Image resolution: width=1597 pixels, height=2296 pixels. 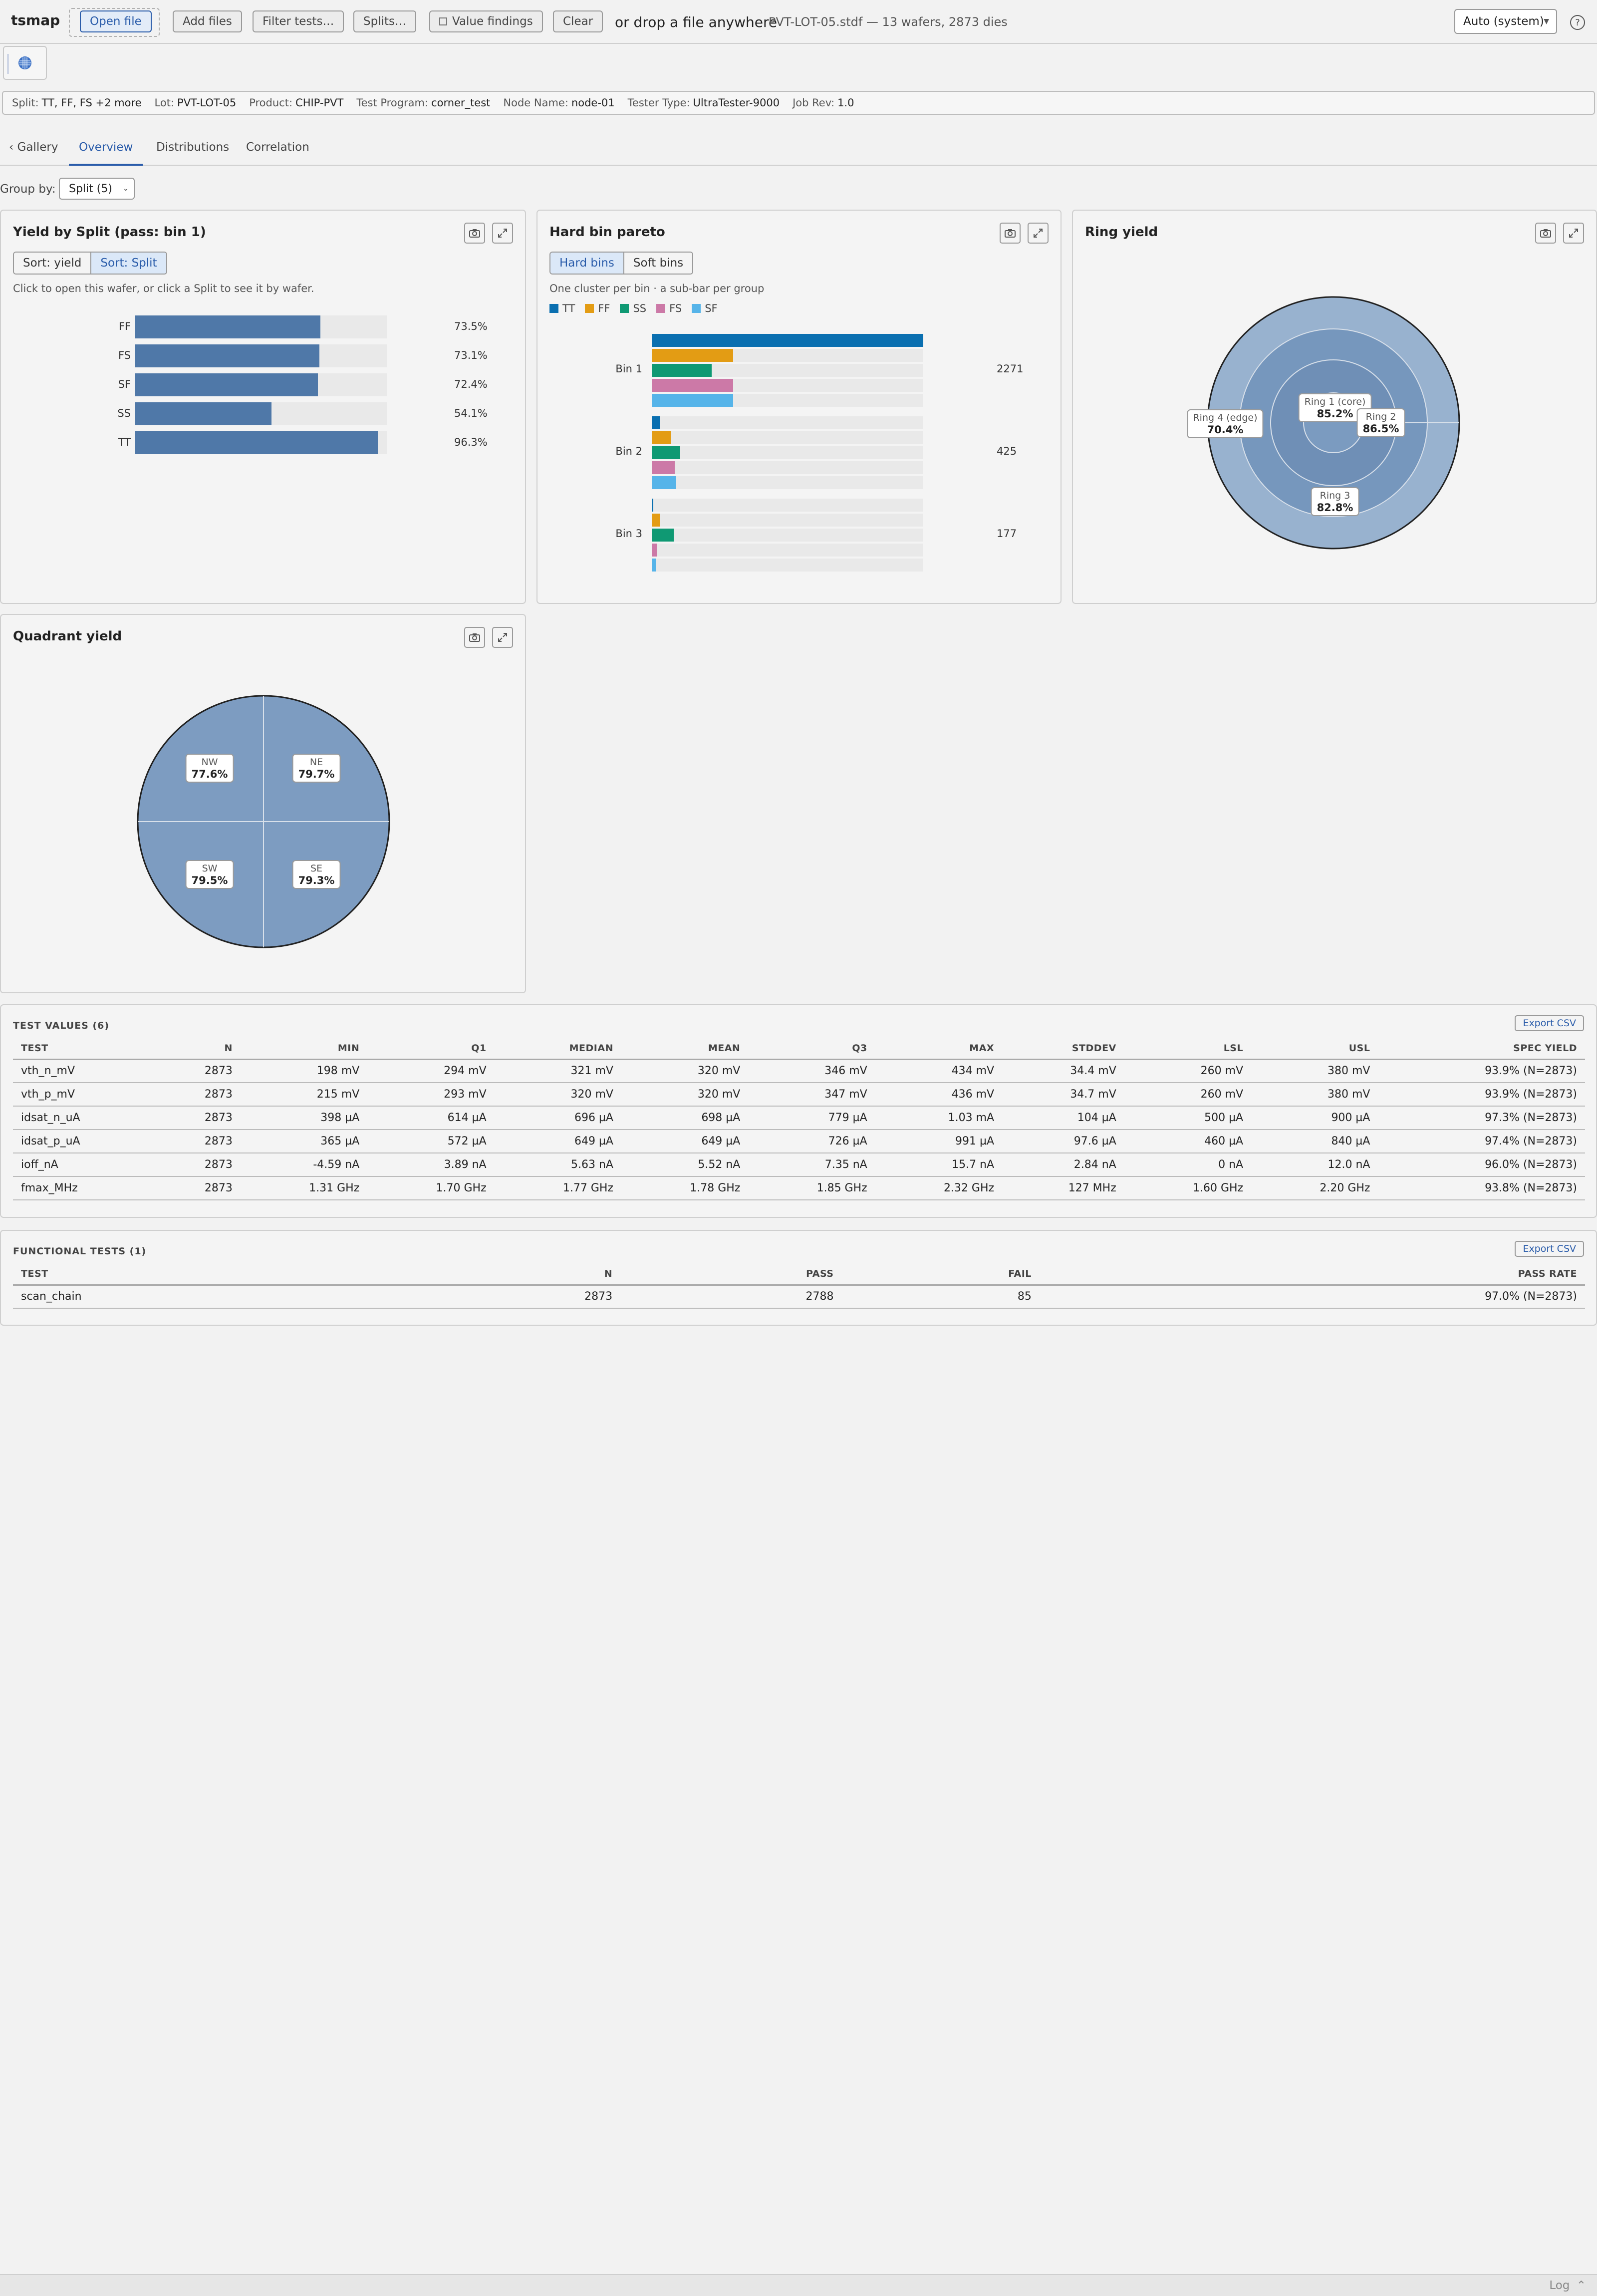 What do you see at coordinates (940, 1274) in the screenshot?
I see `column-header: FAIL` at bounding box center [940, 1274].